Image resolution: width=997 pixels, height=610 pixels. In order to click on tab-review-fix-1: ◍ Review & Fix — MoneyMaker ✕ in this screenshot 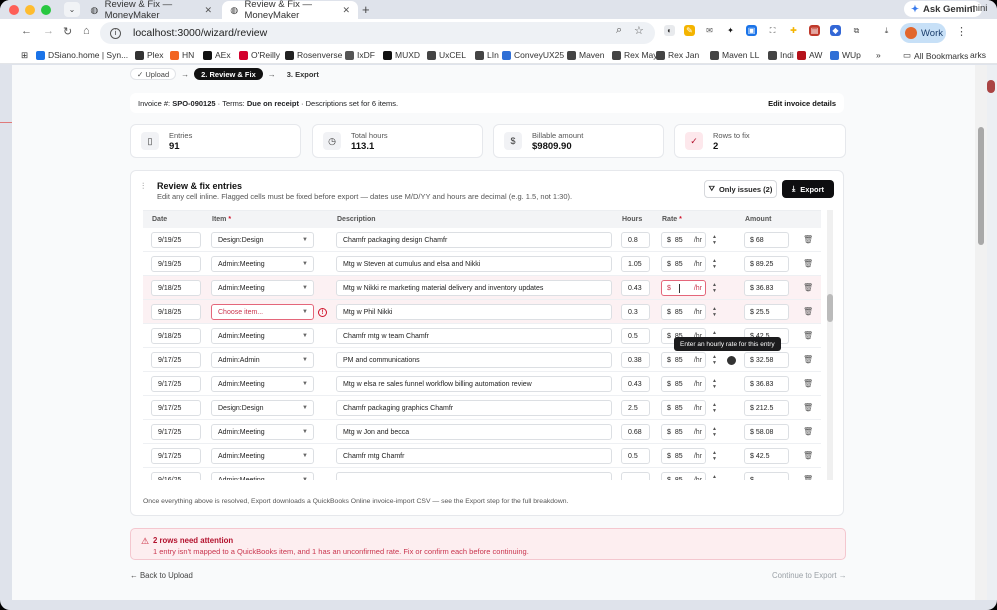, I will do `click(151, 10)`.